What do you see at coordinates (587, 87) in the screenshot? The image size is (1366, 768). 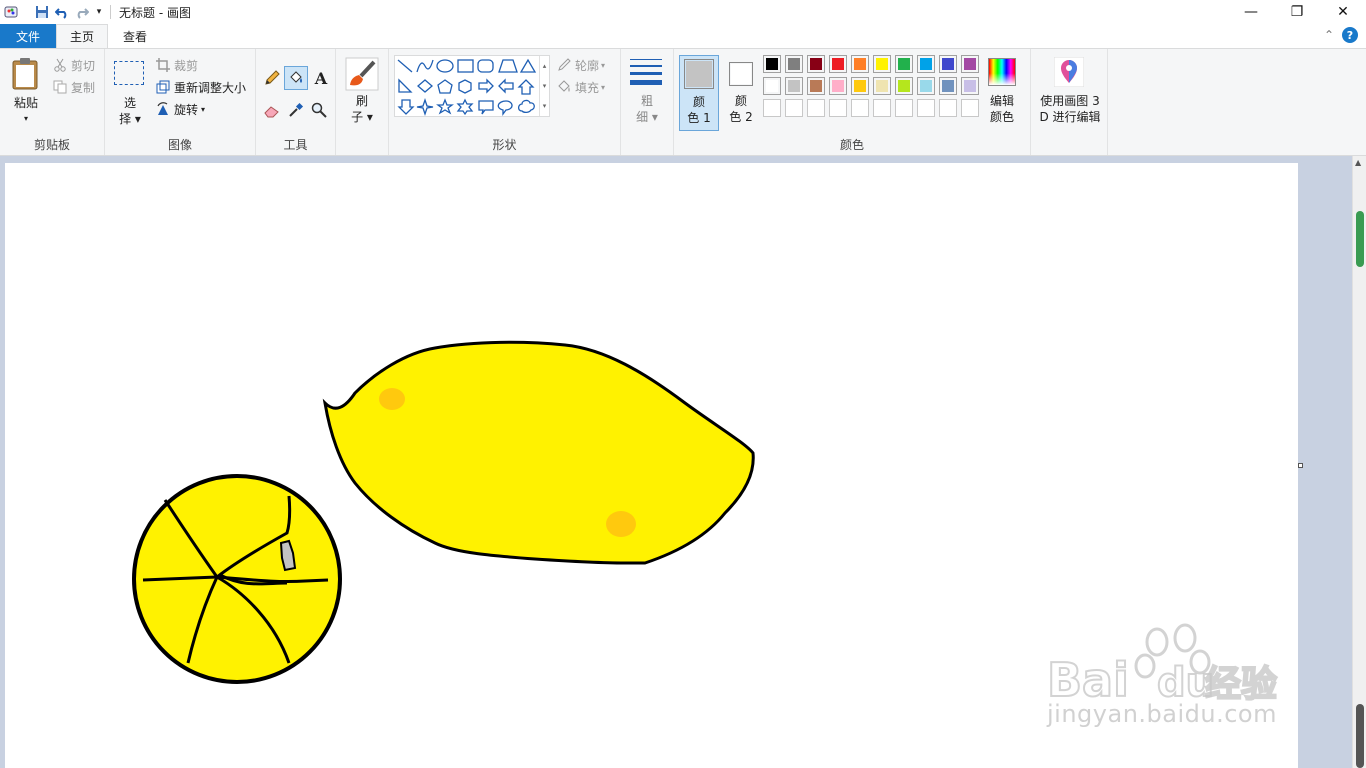 I see `fill-label: 填充` at bounding box center [587, 87].